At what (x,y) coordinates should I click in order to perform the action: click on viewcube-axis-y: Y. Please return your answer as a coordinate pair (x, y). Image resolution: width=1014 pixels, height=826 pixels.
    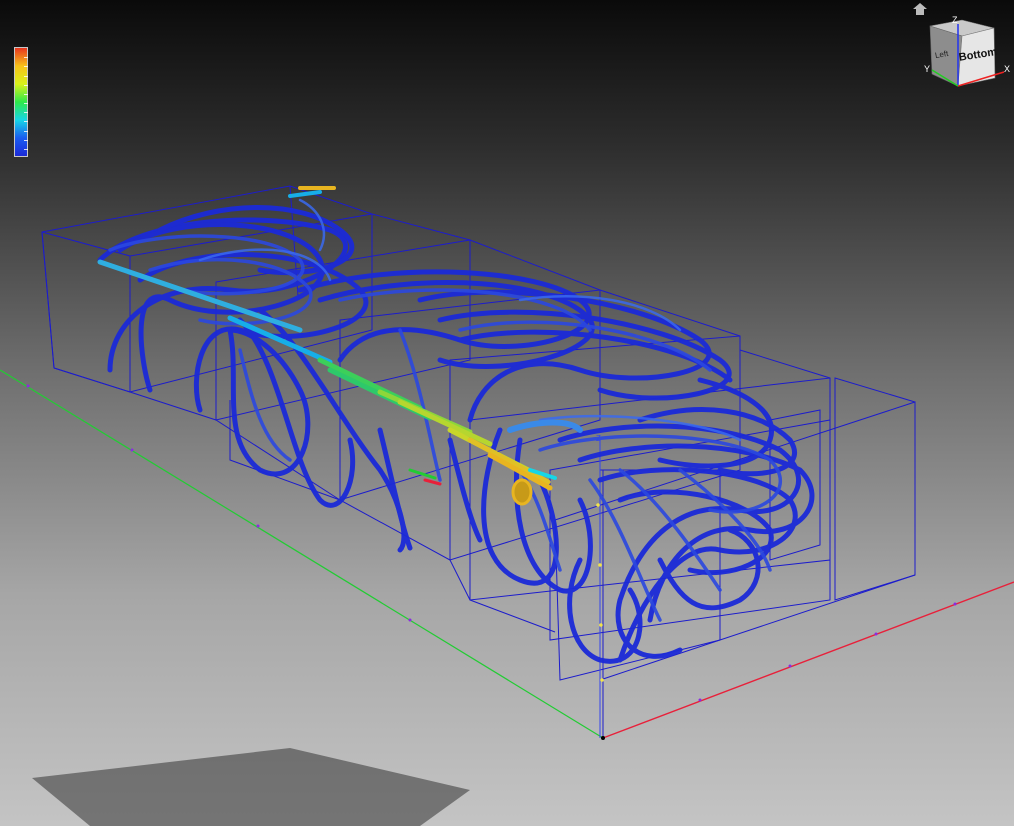
    Looking at the image, I should click on (927, 69).